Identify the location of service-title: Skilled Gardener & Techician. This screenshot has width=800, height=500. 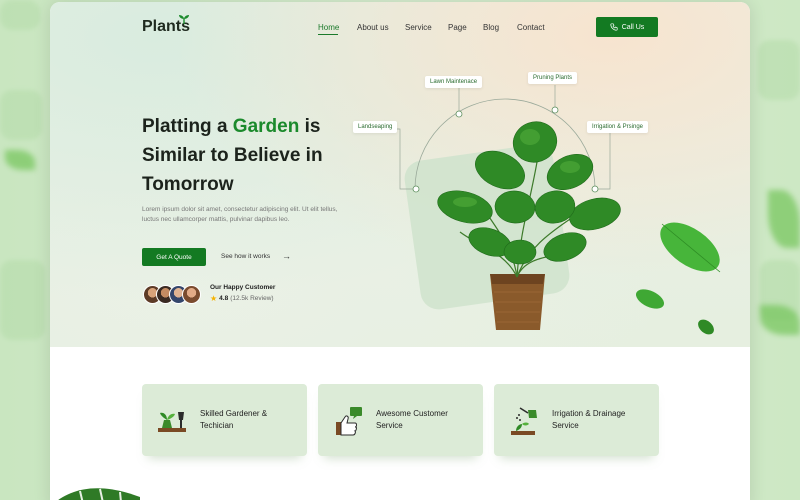
(234, 419).